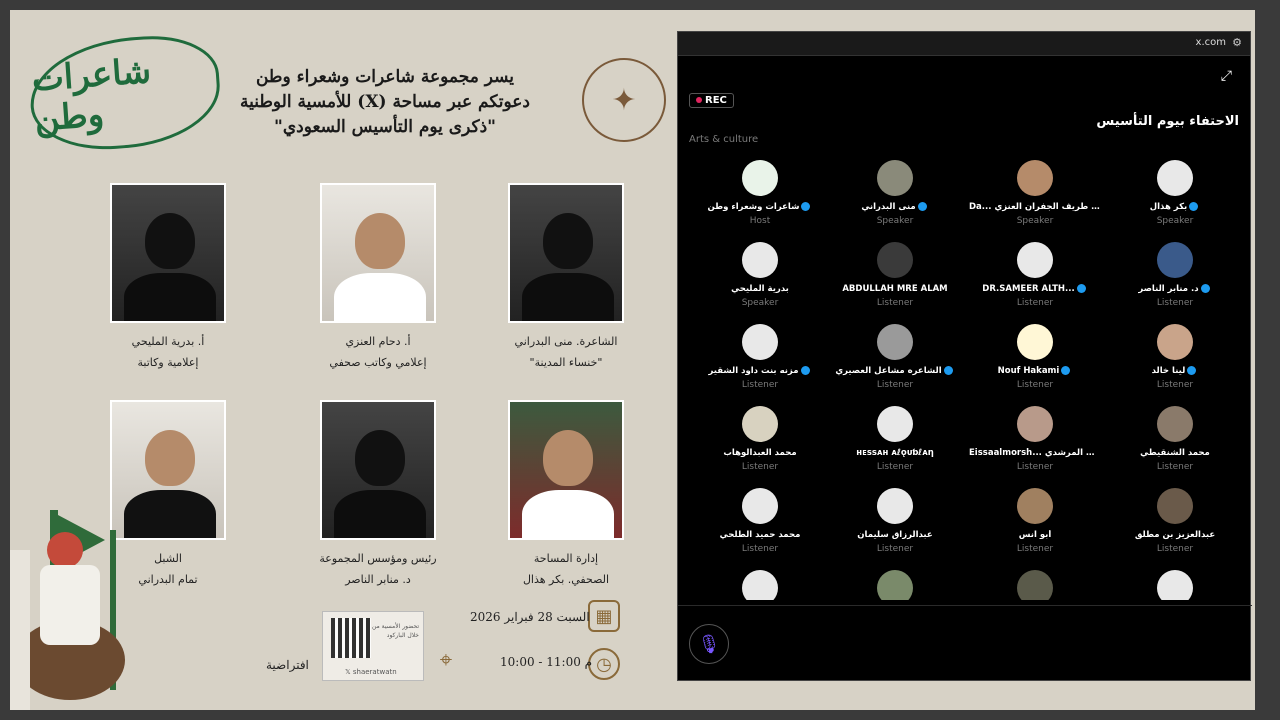 This screenshot has height=720, width=1280. I want to click on participant: شاعرات وشعراء وطن Host, so click(760, 193).